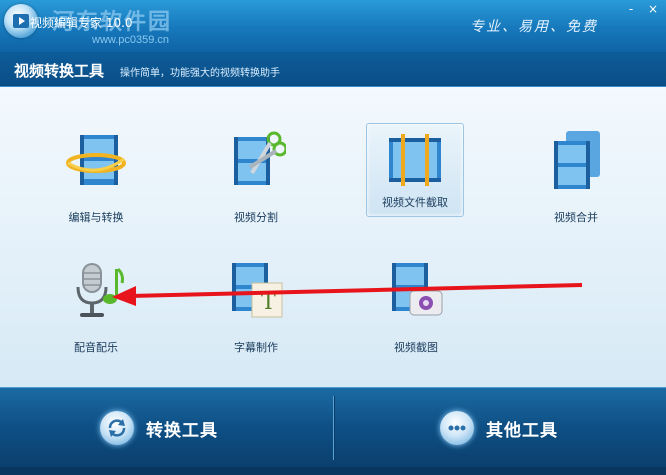 Image resolution: width=666 pixels, height=475 pixels. What do you see at coordinates (117, 428) in the screenshot?
I see `refresh-icon` at bounding box center [117, 428].